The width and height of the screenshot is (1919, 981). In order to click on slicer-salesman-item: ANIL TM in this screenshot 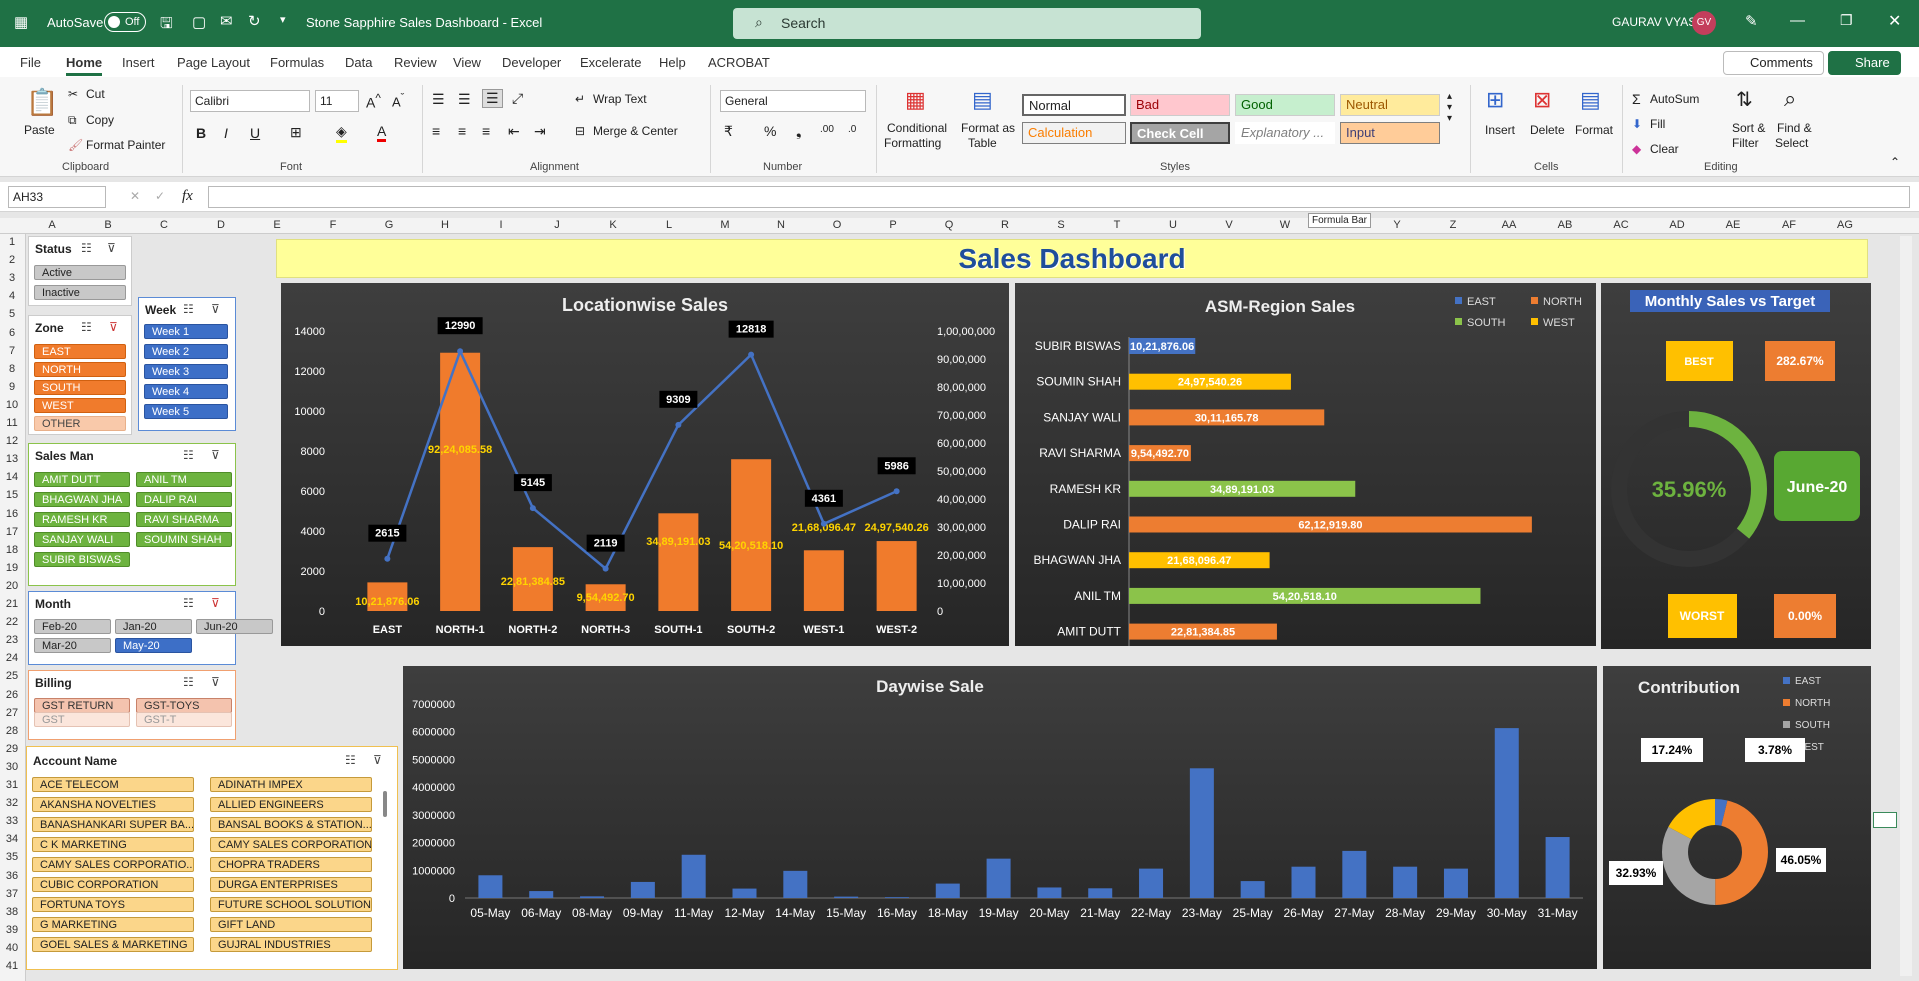, I will do `click(184, 479)`.